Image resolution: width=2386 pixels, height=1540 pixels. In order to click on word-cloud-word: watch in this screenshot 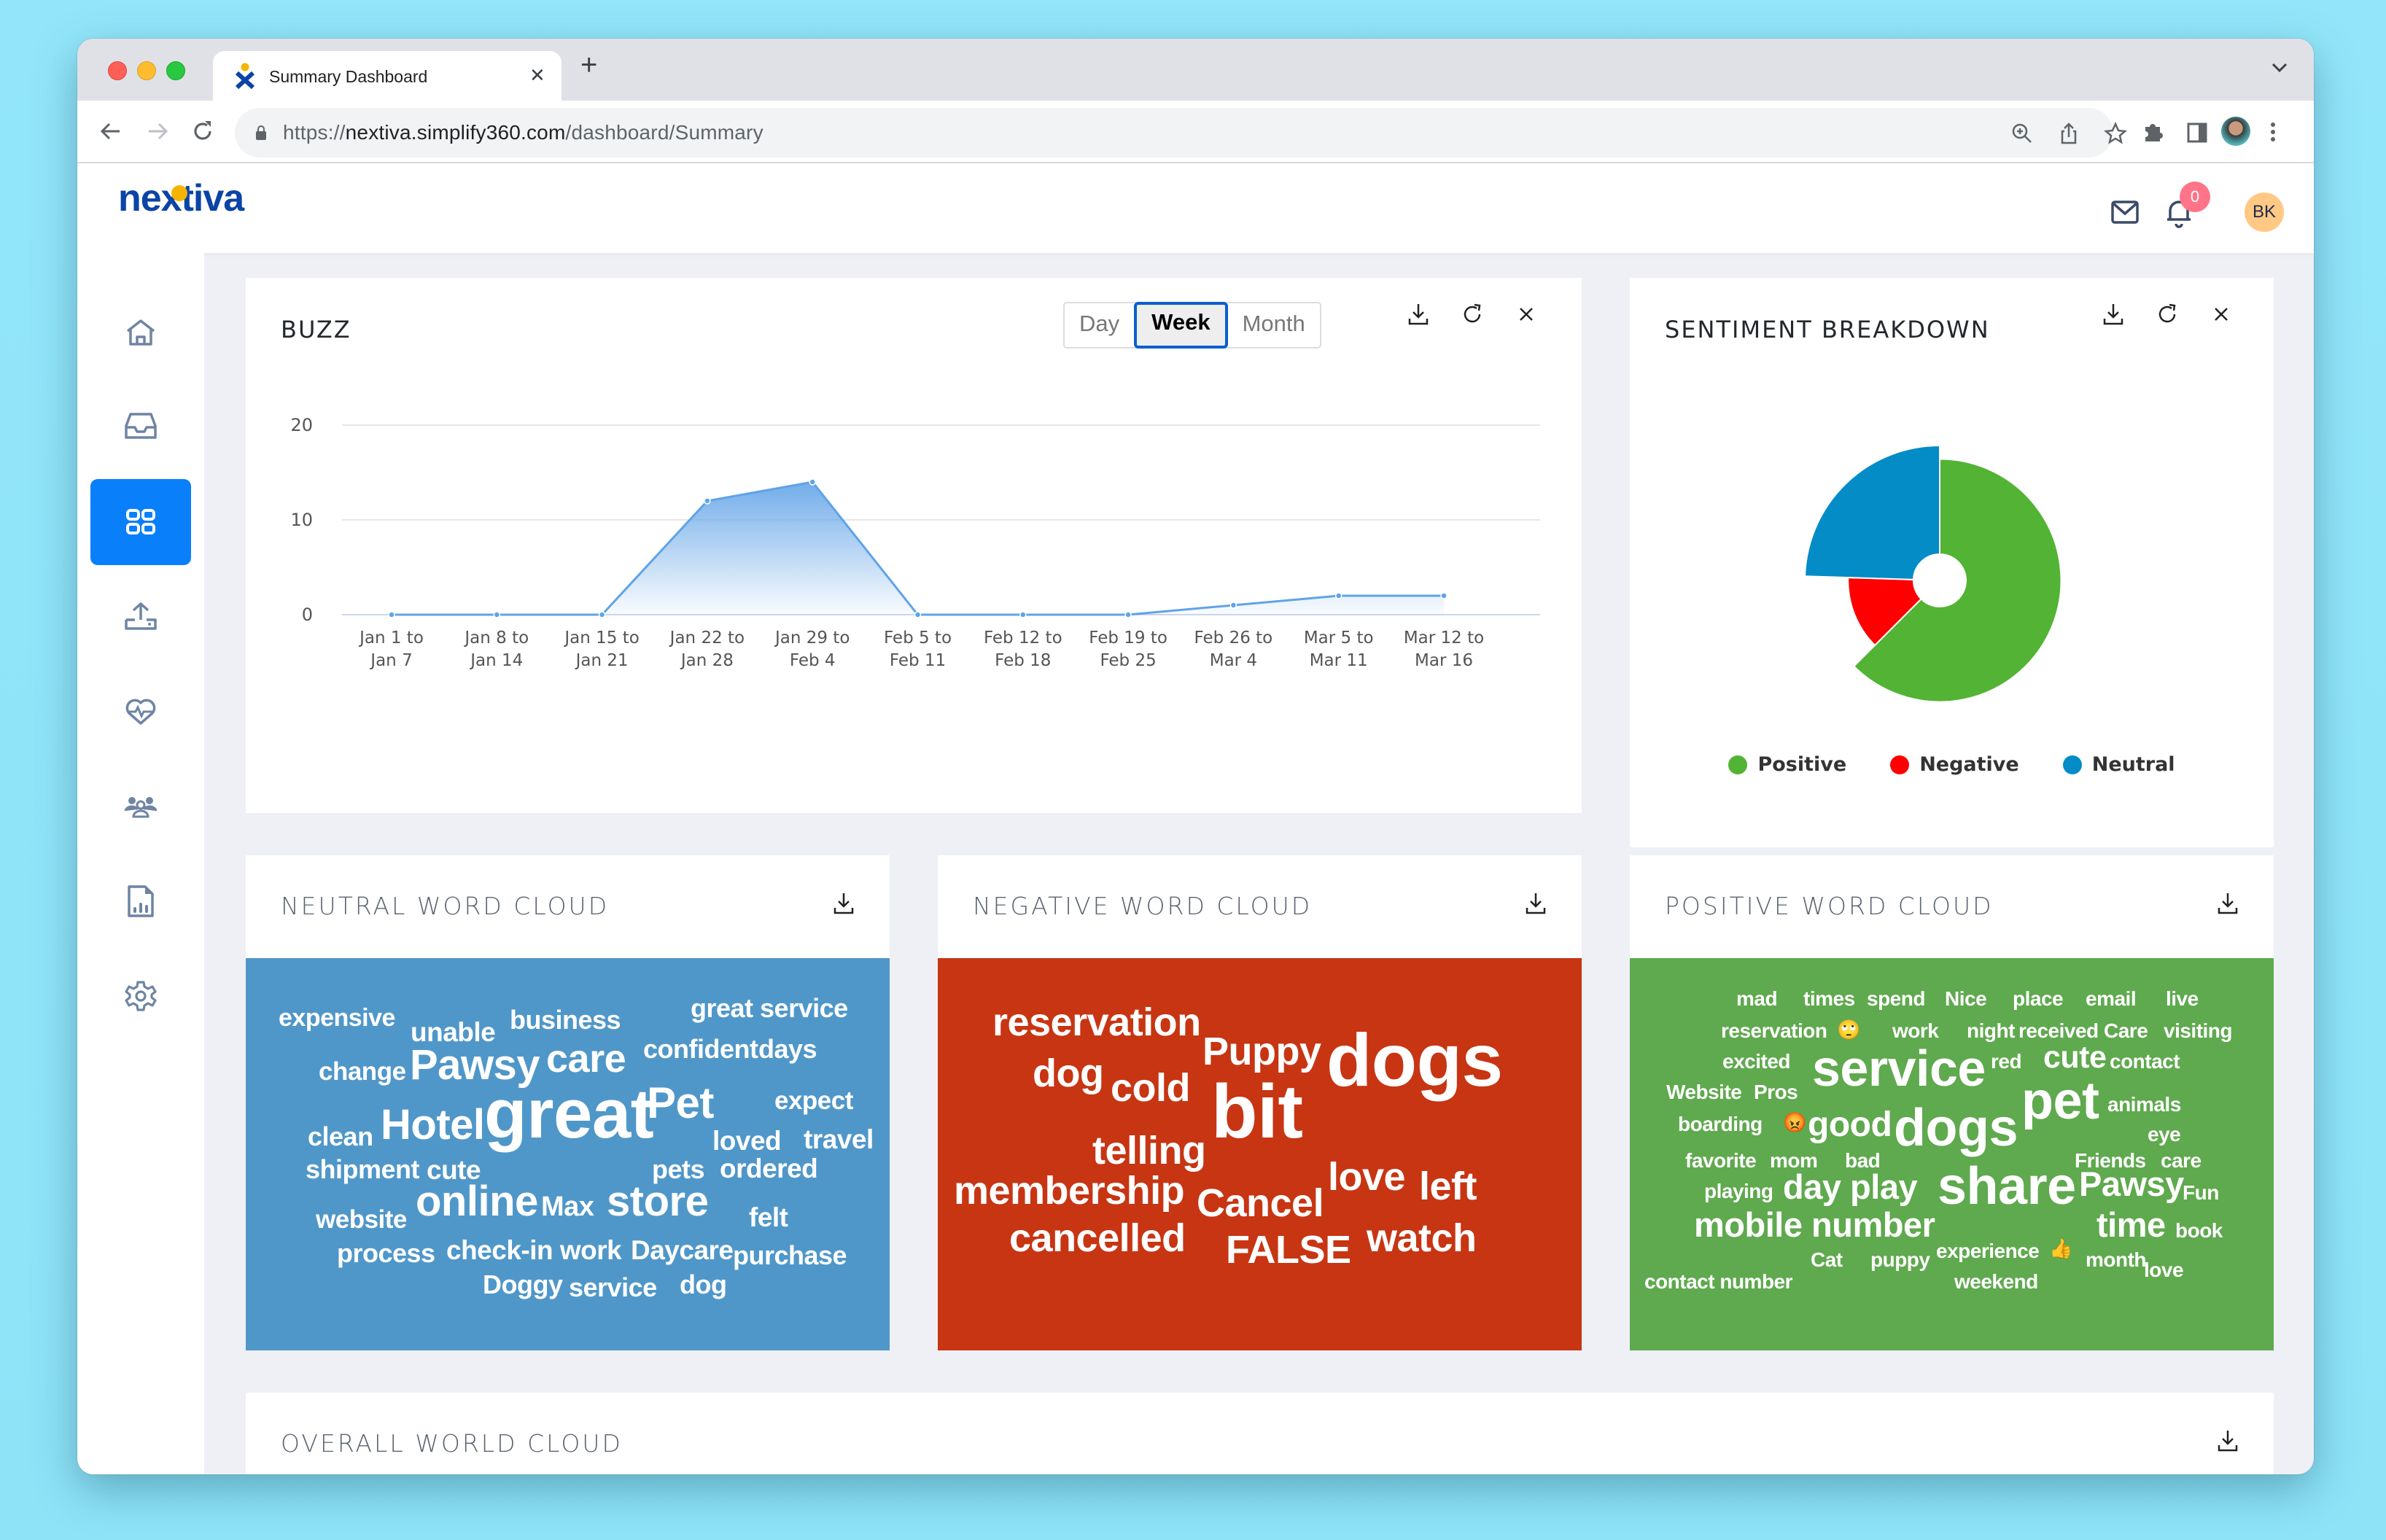, I will do `click(1422, 1238)`.